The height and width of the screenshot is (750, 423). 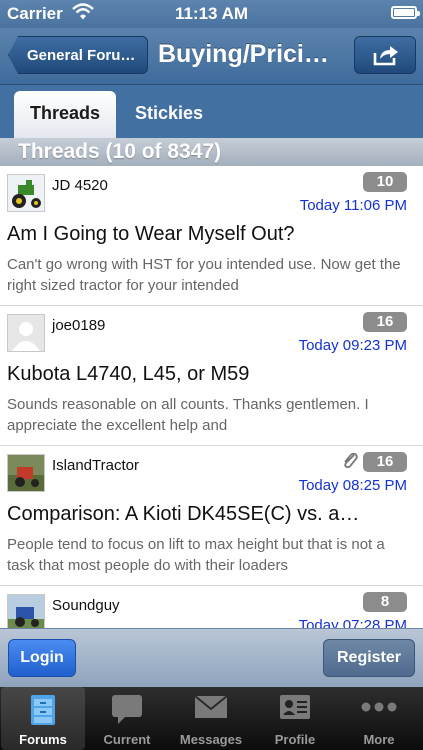 I want to click on battery-icon, so click(x=405, y=12).